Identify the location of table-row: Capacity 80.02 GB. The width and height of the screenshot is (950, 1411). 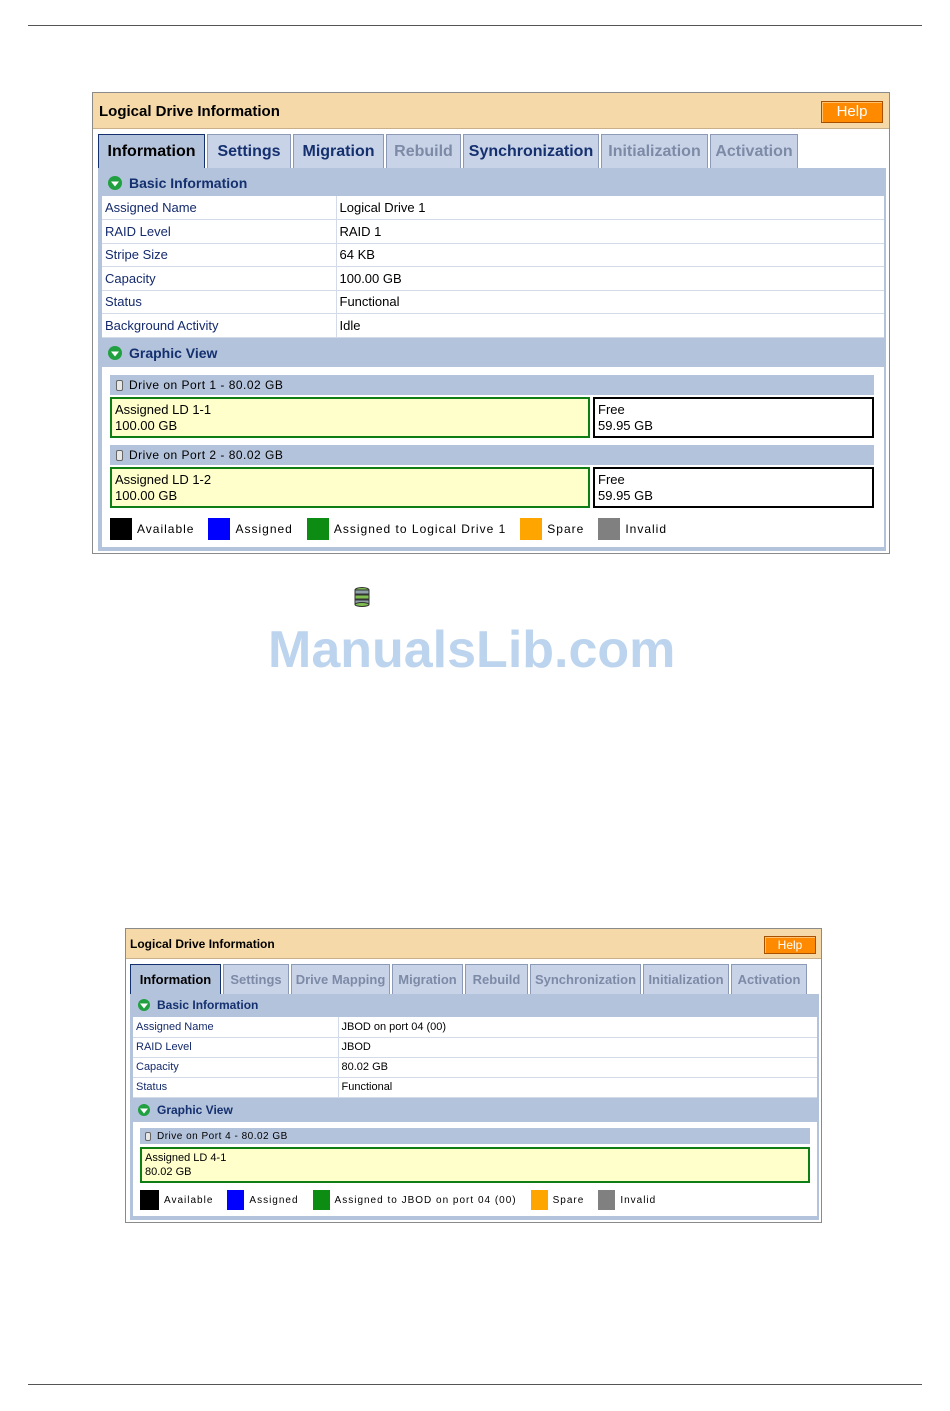
(475, 1067).